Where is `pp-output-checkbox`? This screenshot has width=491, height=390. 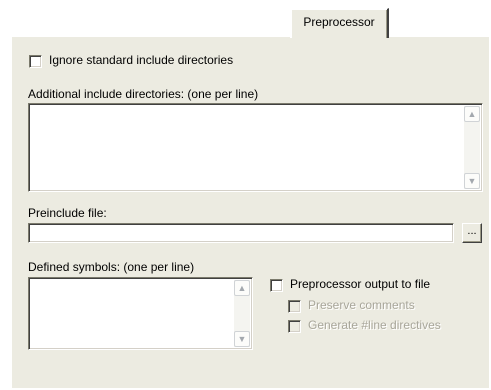
pp-output-checkbox is located at coordinates (276, 285).